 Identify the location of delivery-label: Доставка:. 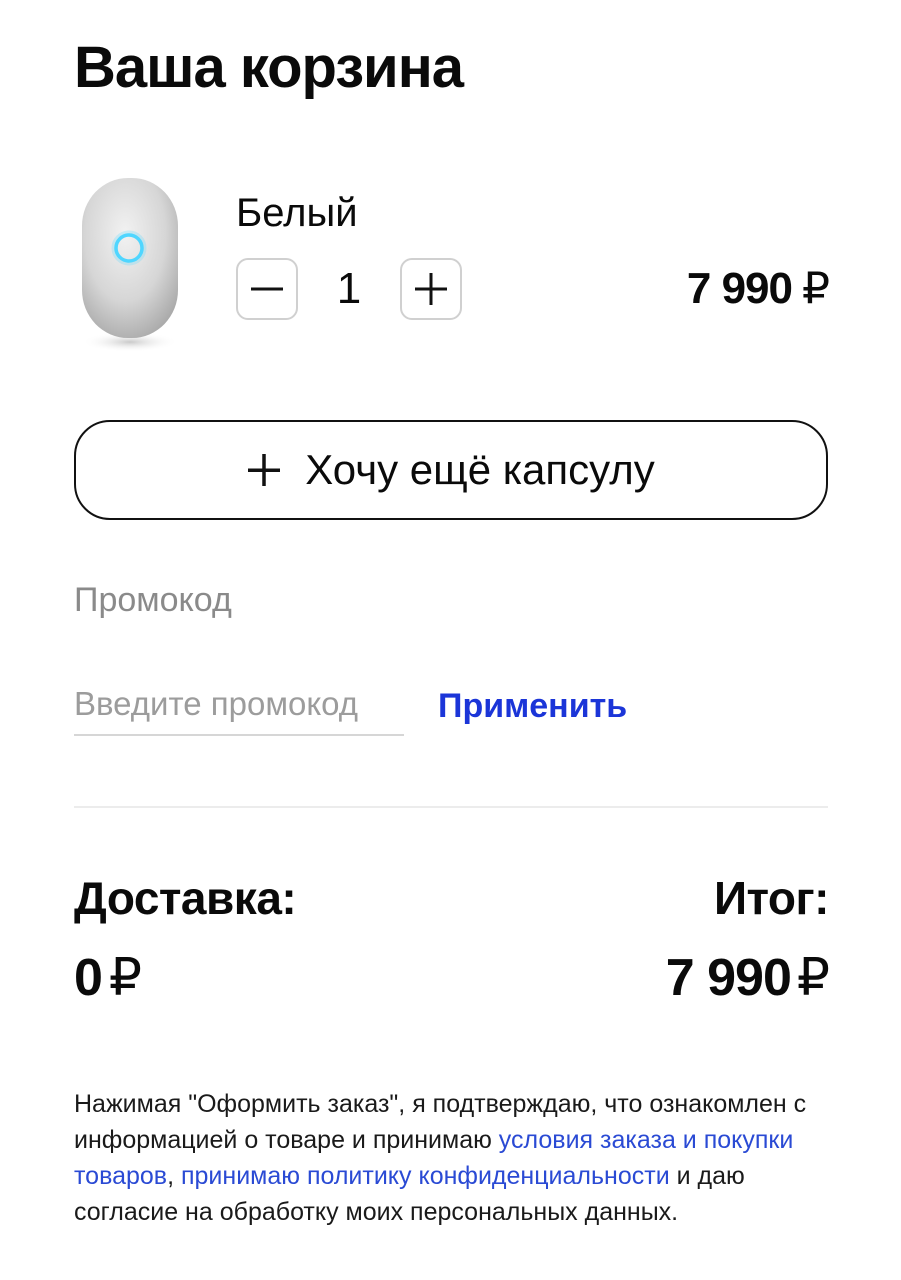
(185, 898).